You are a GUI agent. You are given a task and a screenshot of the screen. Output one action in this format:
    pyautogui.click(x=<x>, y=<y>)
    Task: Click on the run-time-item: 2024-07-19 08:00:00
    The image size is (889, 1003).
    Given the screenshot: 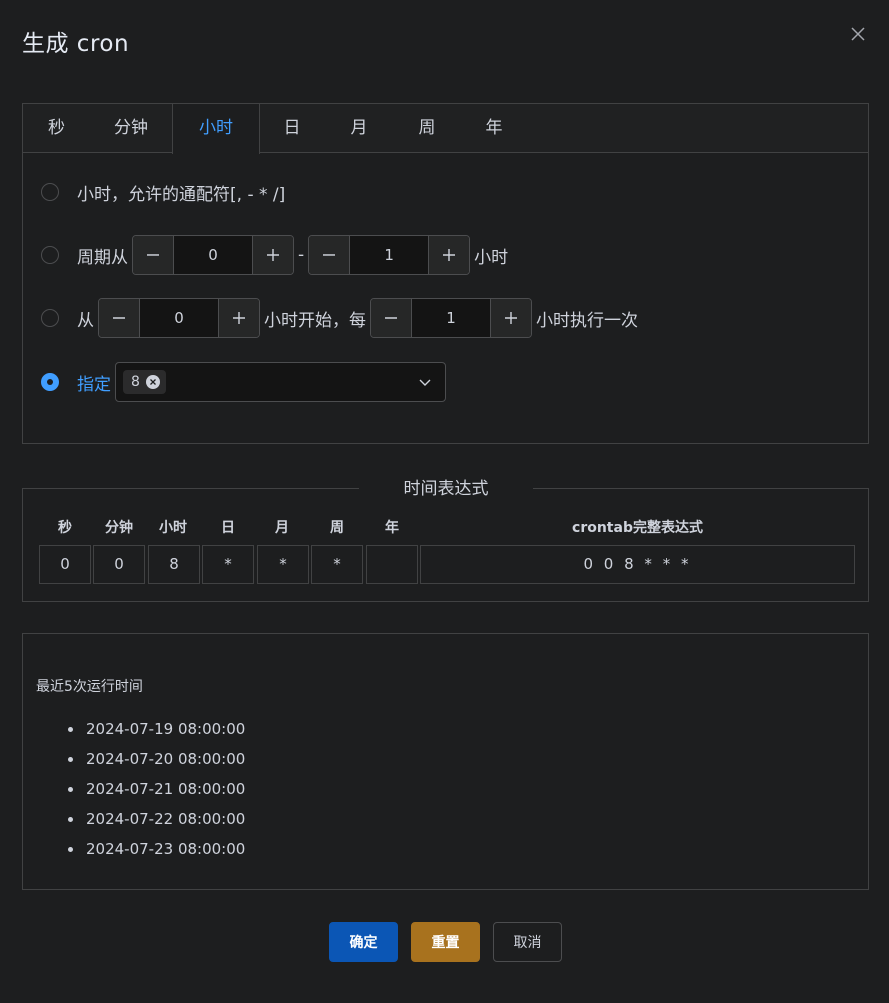 What is the action you would take?
    pyautogui.click(x=156, y=729)
    